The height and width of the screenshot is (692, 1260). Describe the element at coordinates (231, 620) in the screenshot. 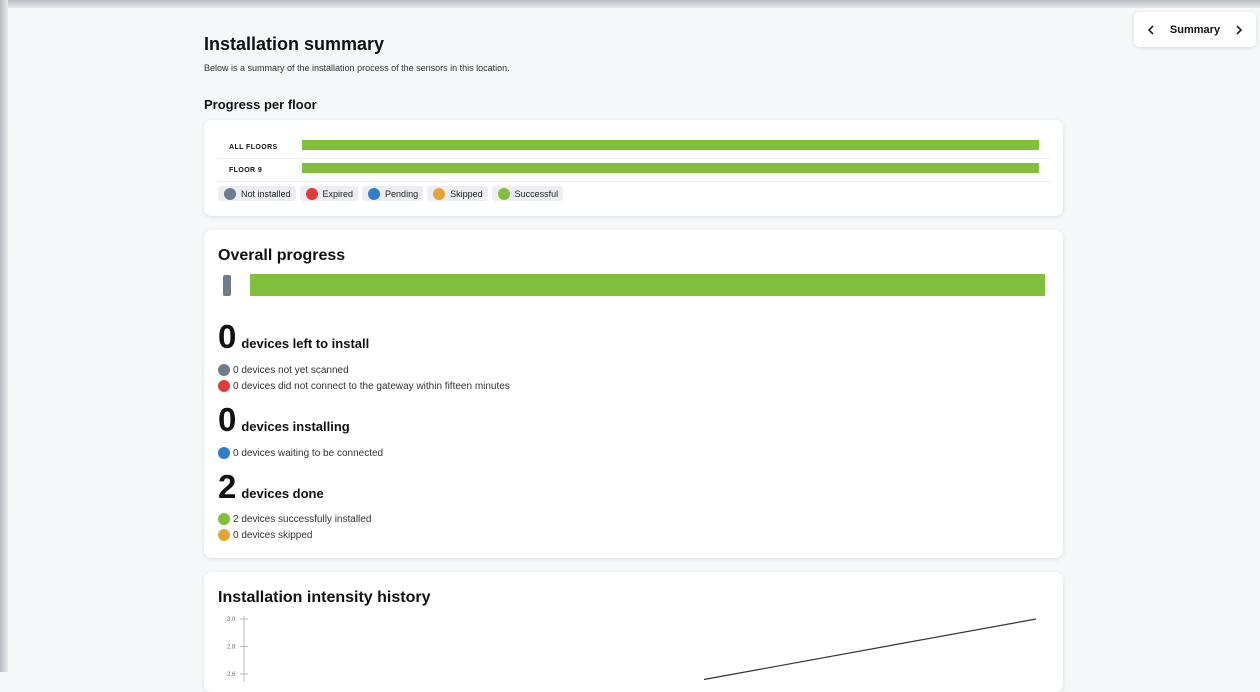

I see `y-tick-label: 3.0` at that location.